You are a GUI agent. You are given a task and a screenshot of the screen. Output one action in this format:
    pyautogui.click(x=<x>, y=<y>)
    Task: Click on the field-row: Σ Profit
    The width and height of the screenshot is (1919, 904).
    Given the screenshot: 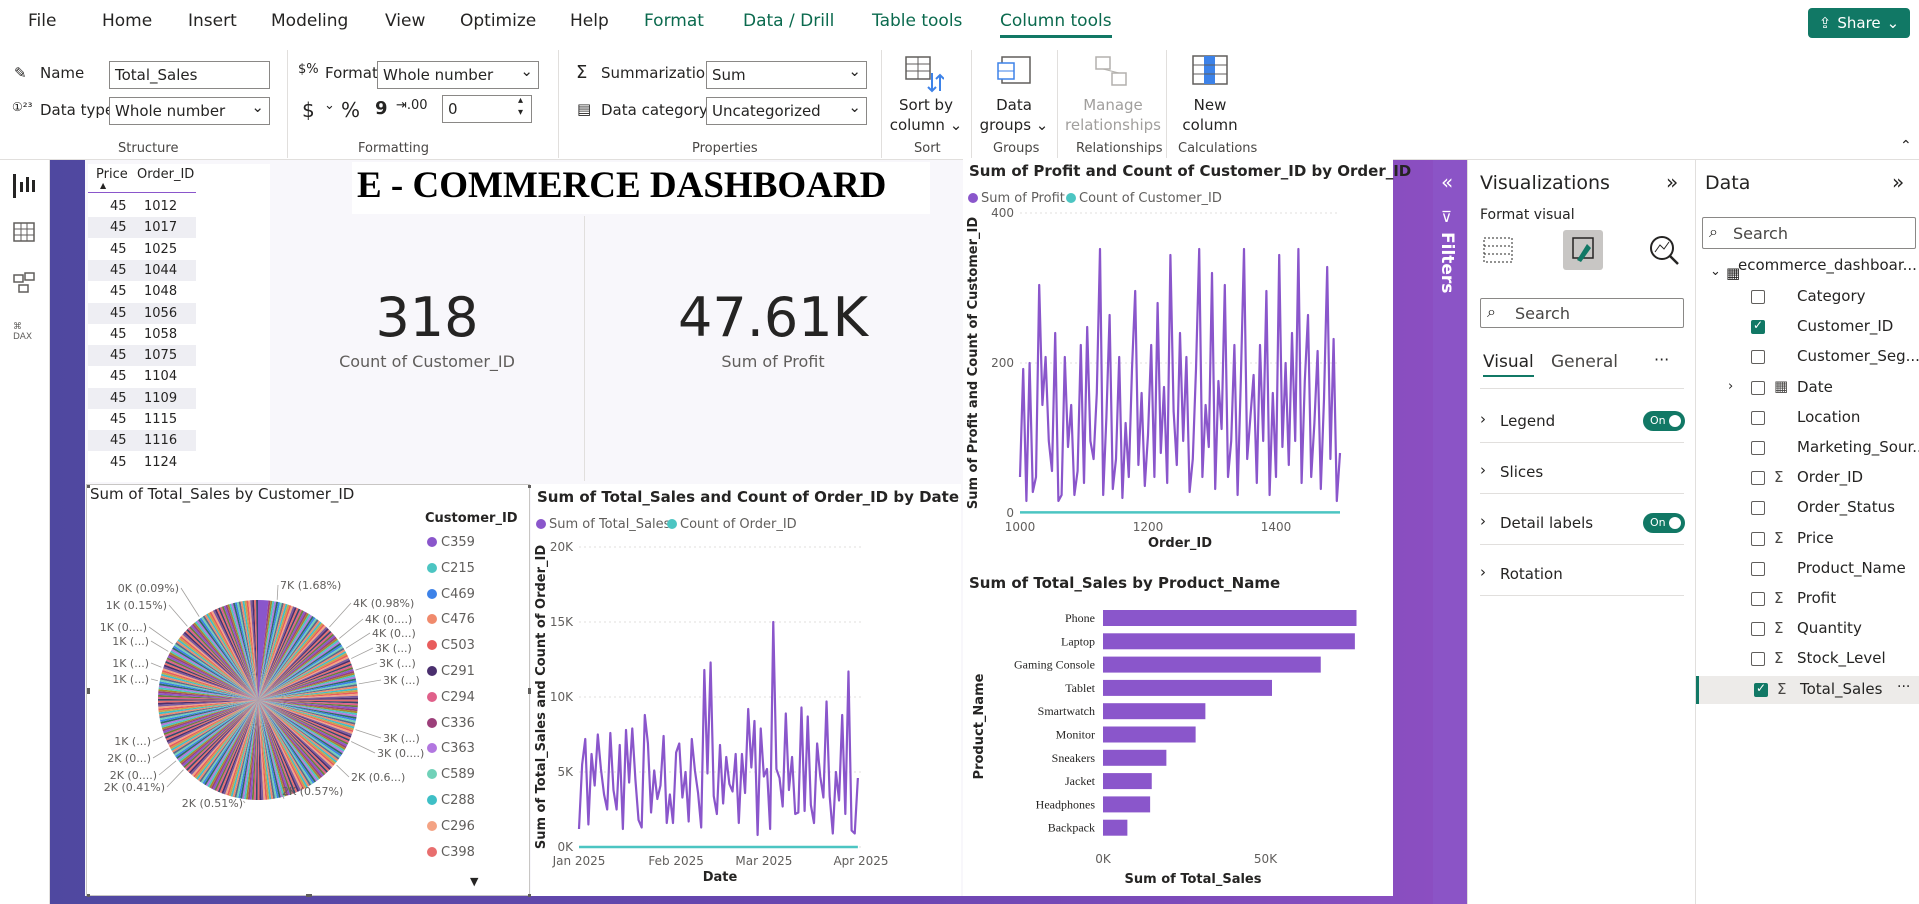 What is the action you would take?
    pyautogui.click(x=1807, y=599)
    